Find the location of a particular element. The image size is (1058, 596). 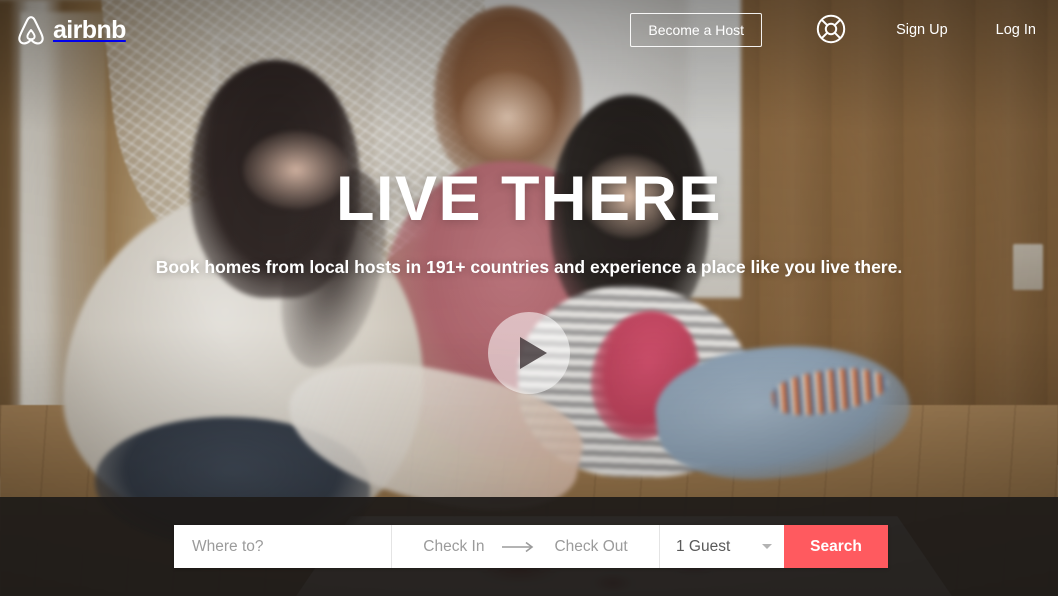

airbnb-belo-icon is located at coordinates (31, 30).